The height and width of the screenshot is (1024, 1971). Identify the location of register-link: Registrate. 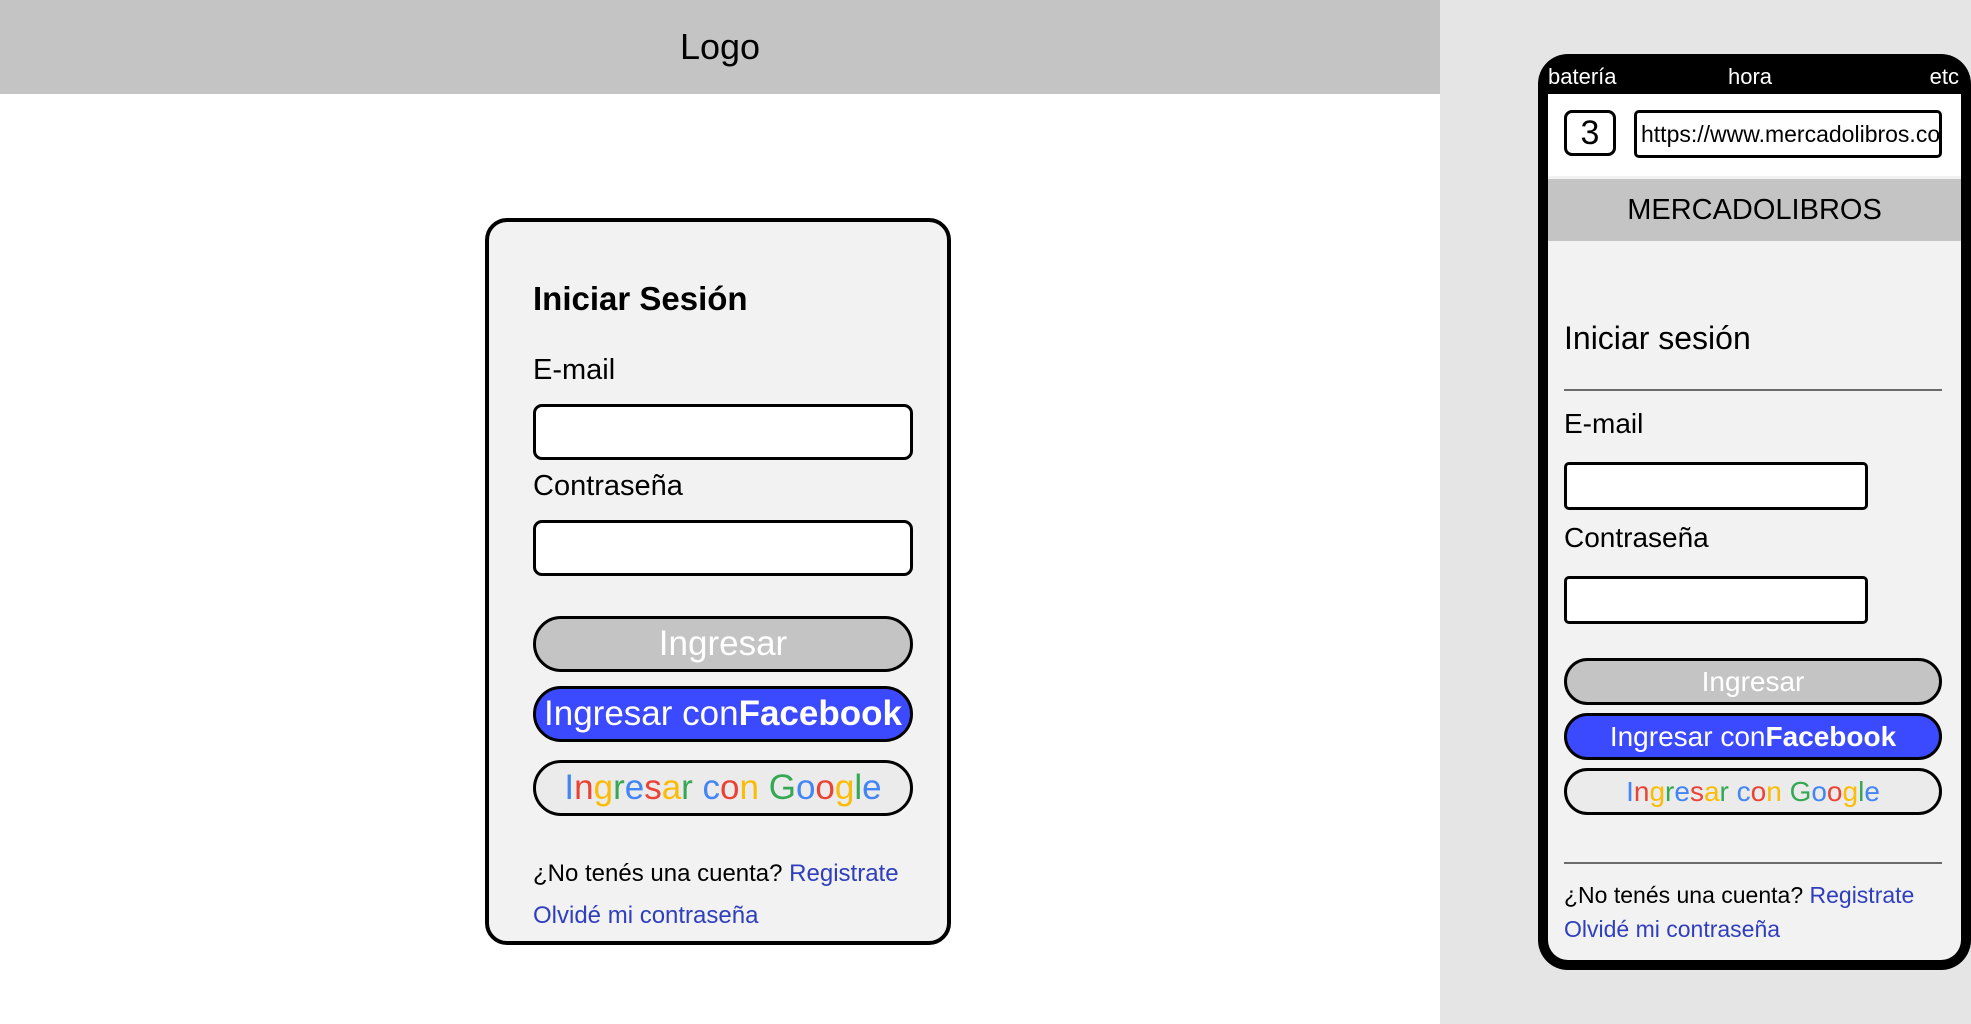
(843, 873).